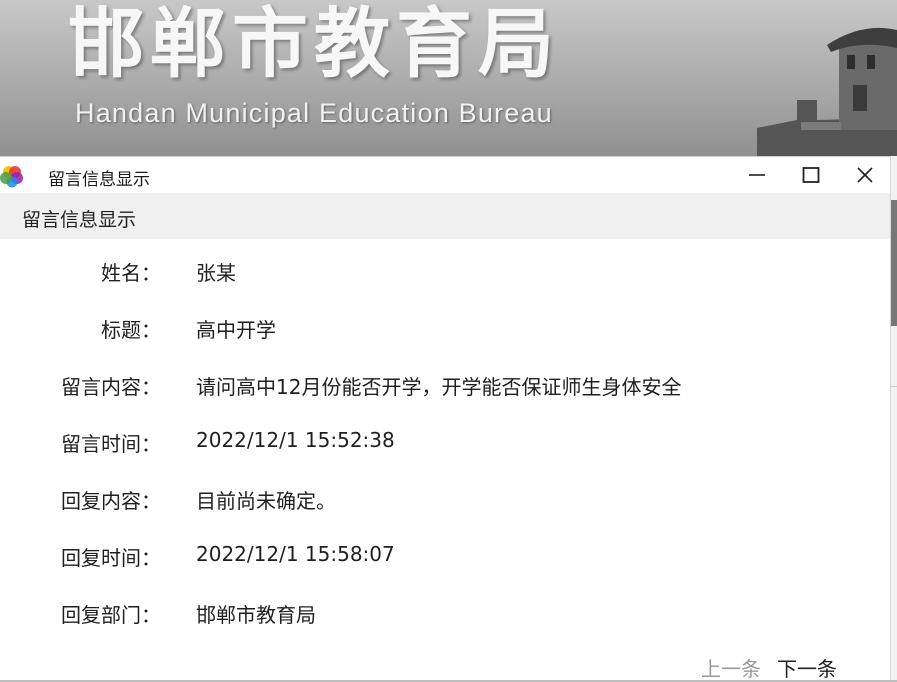  What do you see at coordinates (439, 387) in the screenshot?
I see `field-value: 请问高中12月份能否开学，开学能否保证师生身体安全` at bounding box center [439, 387].